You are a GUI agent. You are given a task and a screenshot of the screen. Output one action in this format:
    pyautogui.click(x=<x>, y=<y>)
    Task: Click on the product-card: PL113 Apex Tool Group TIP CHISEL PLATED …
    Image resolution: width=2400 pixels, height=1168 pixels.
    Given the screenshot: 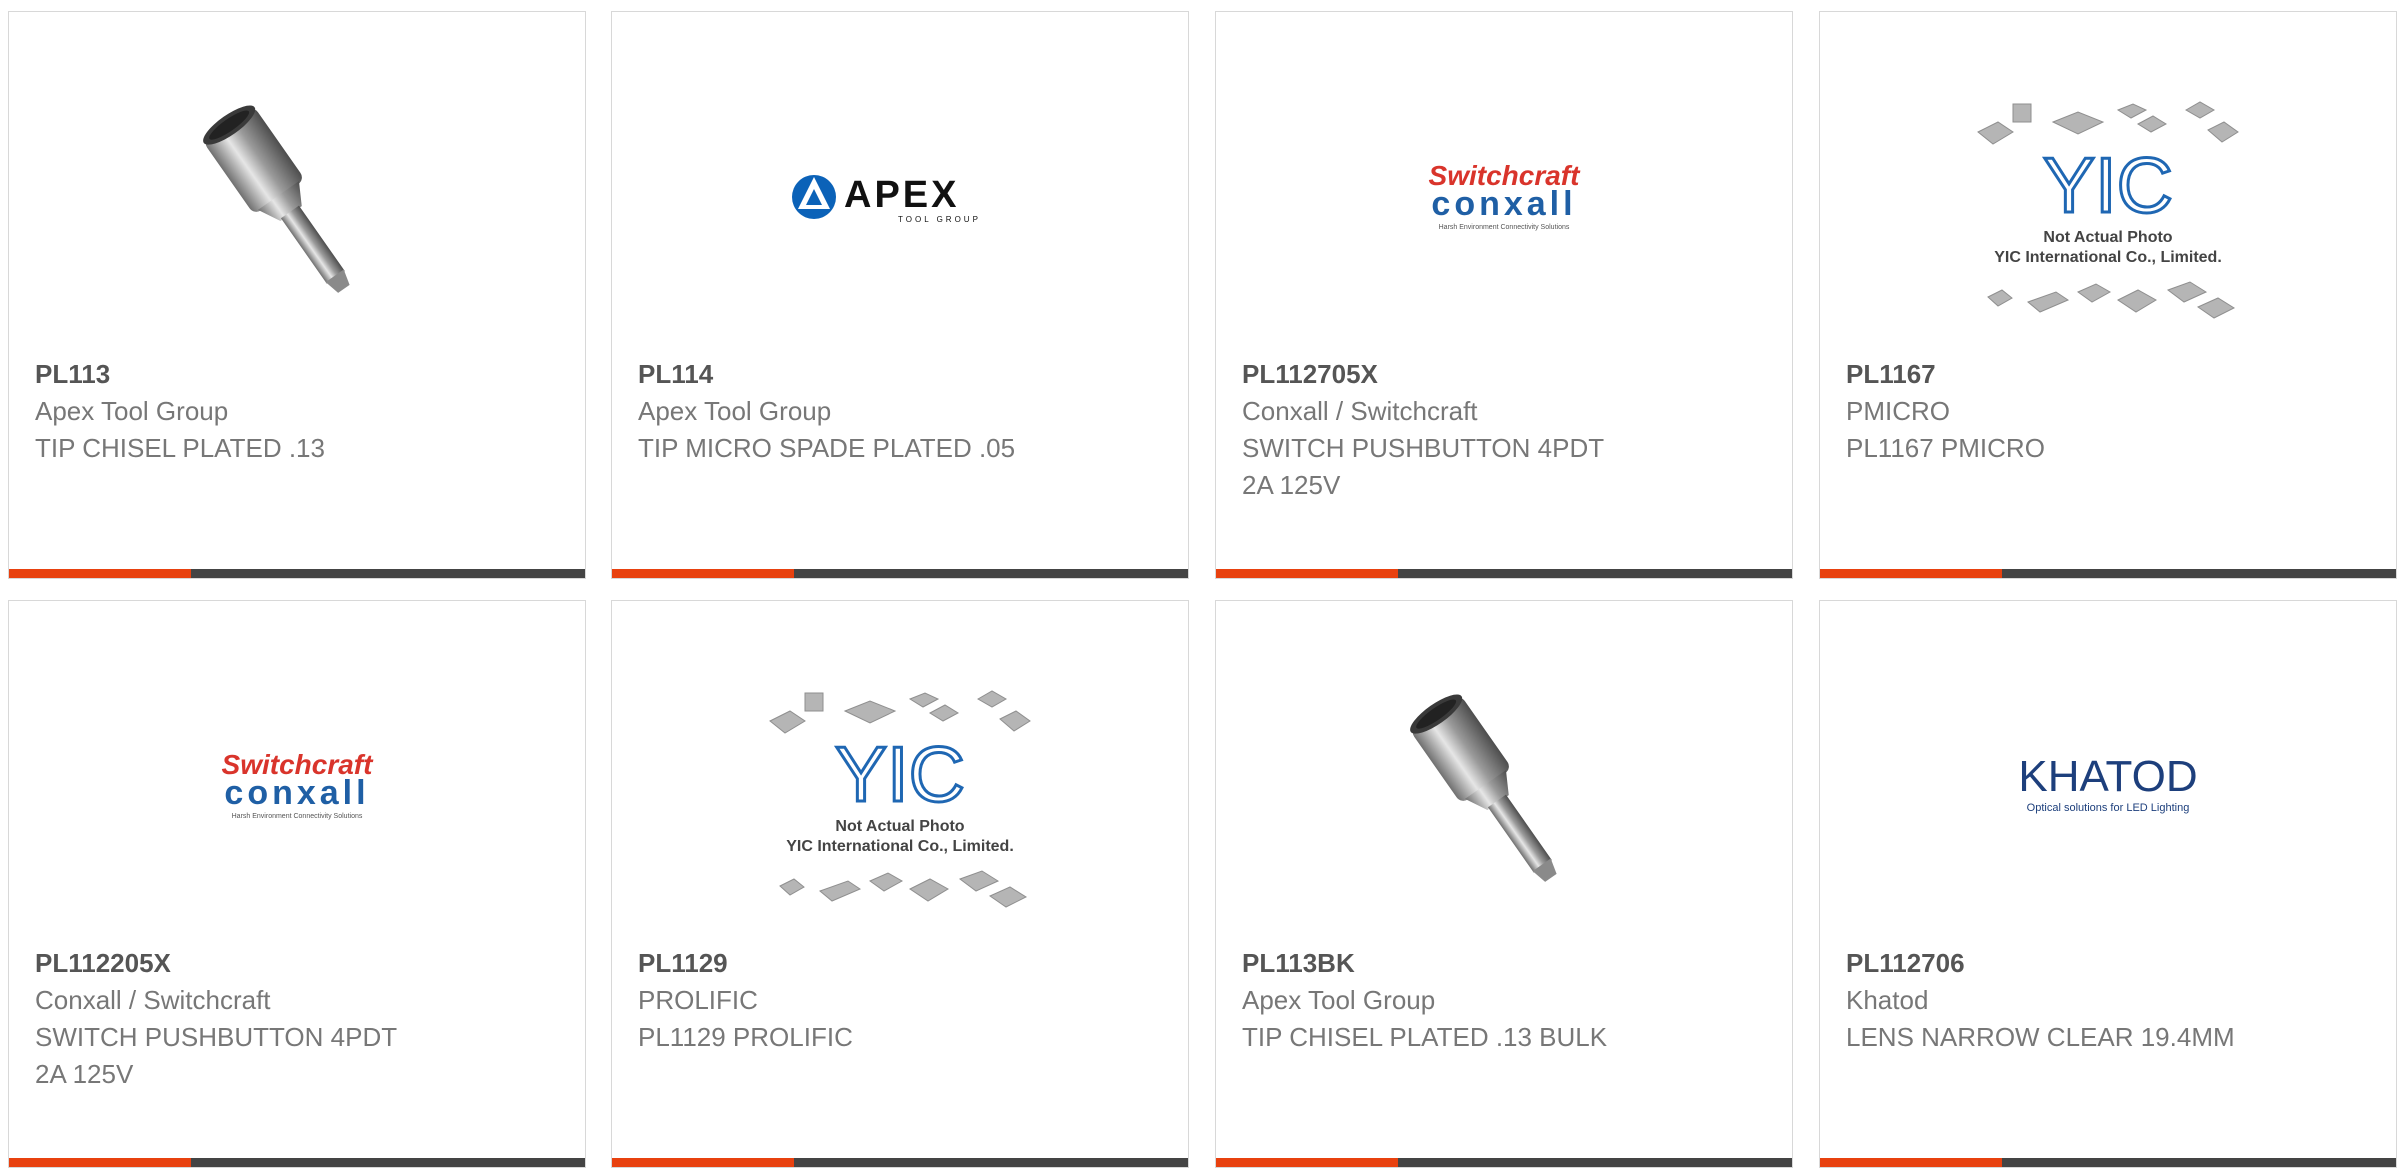 What is the action you would take?
    pyautogui.click(x=297, y=295)
    